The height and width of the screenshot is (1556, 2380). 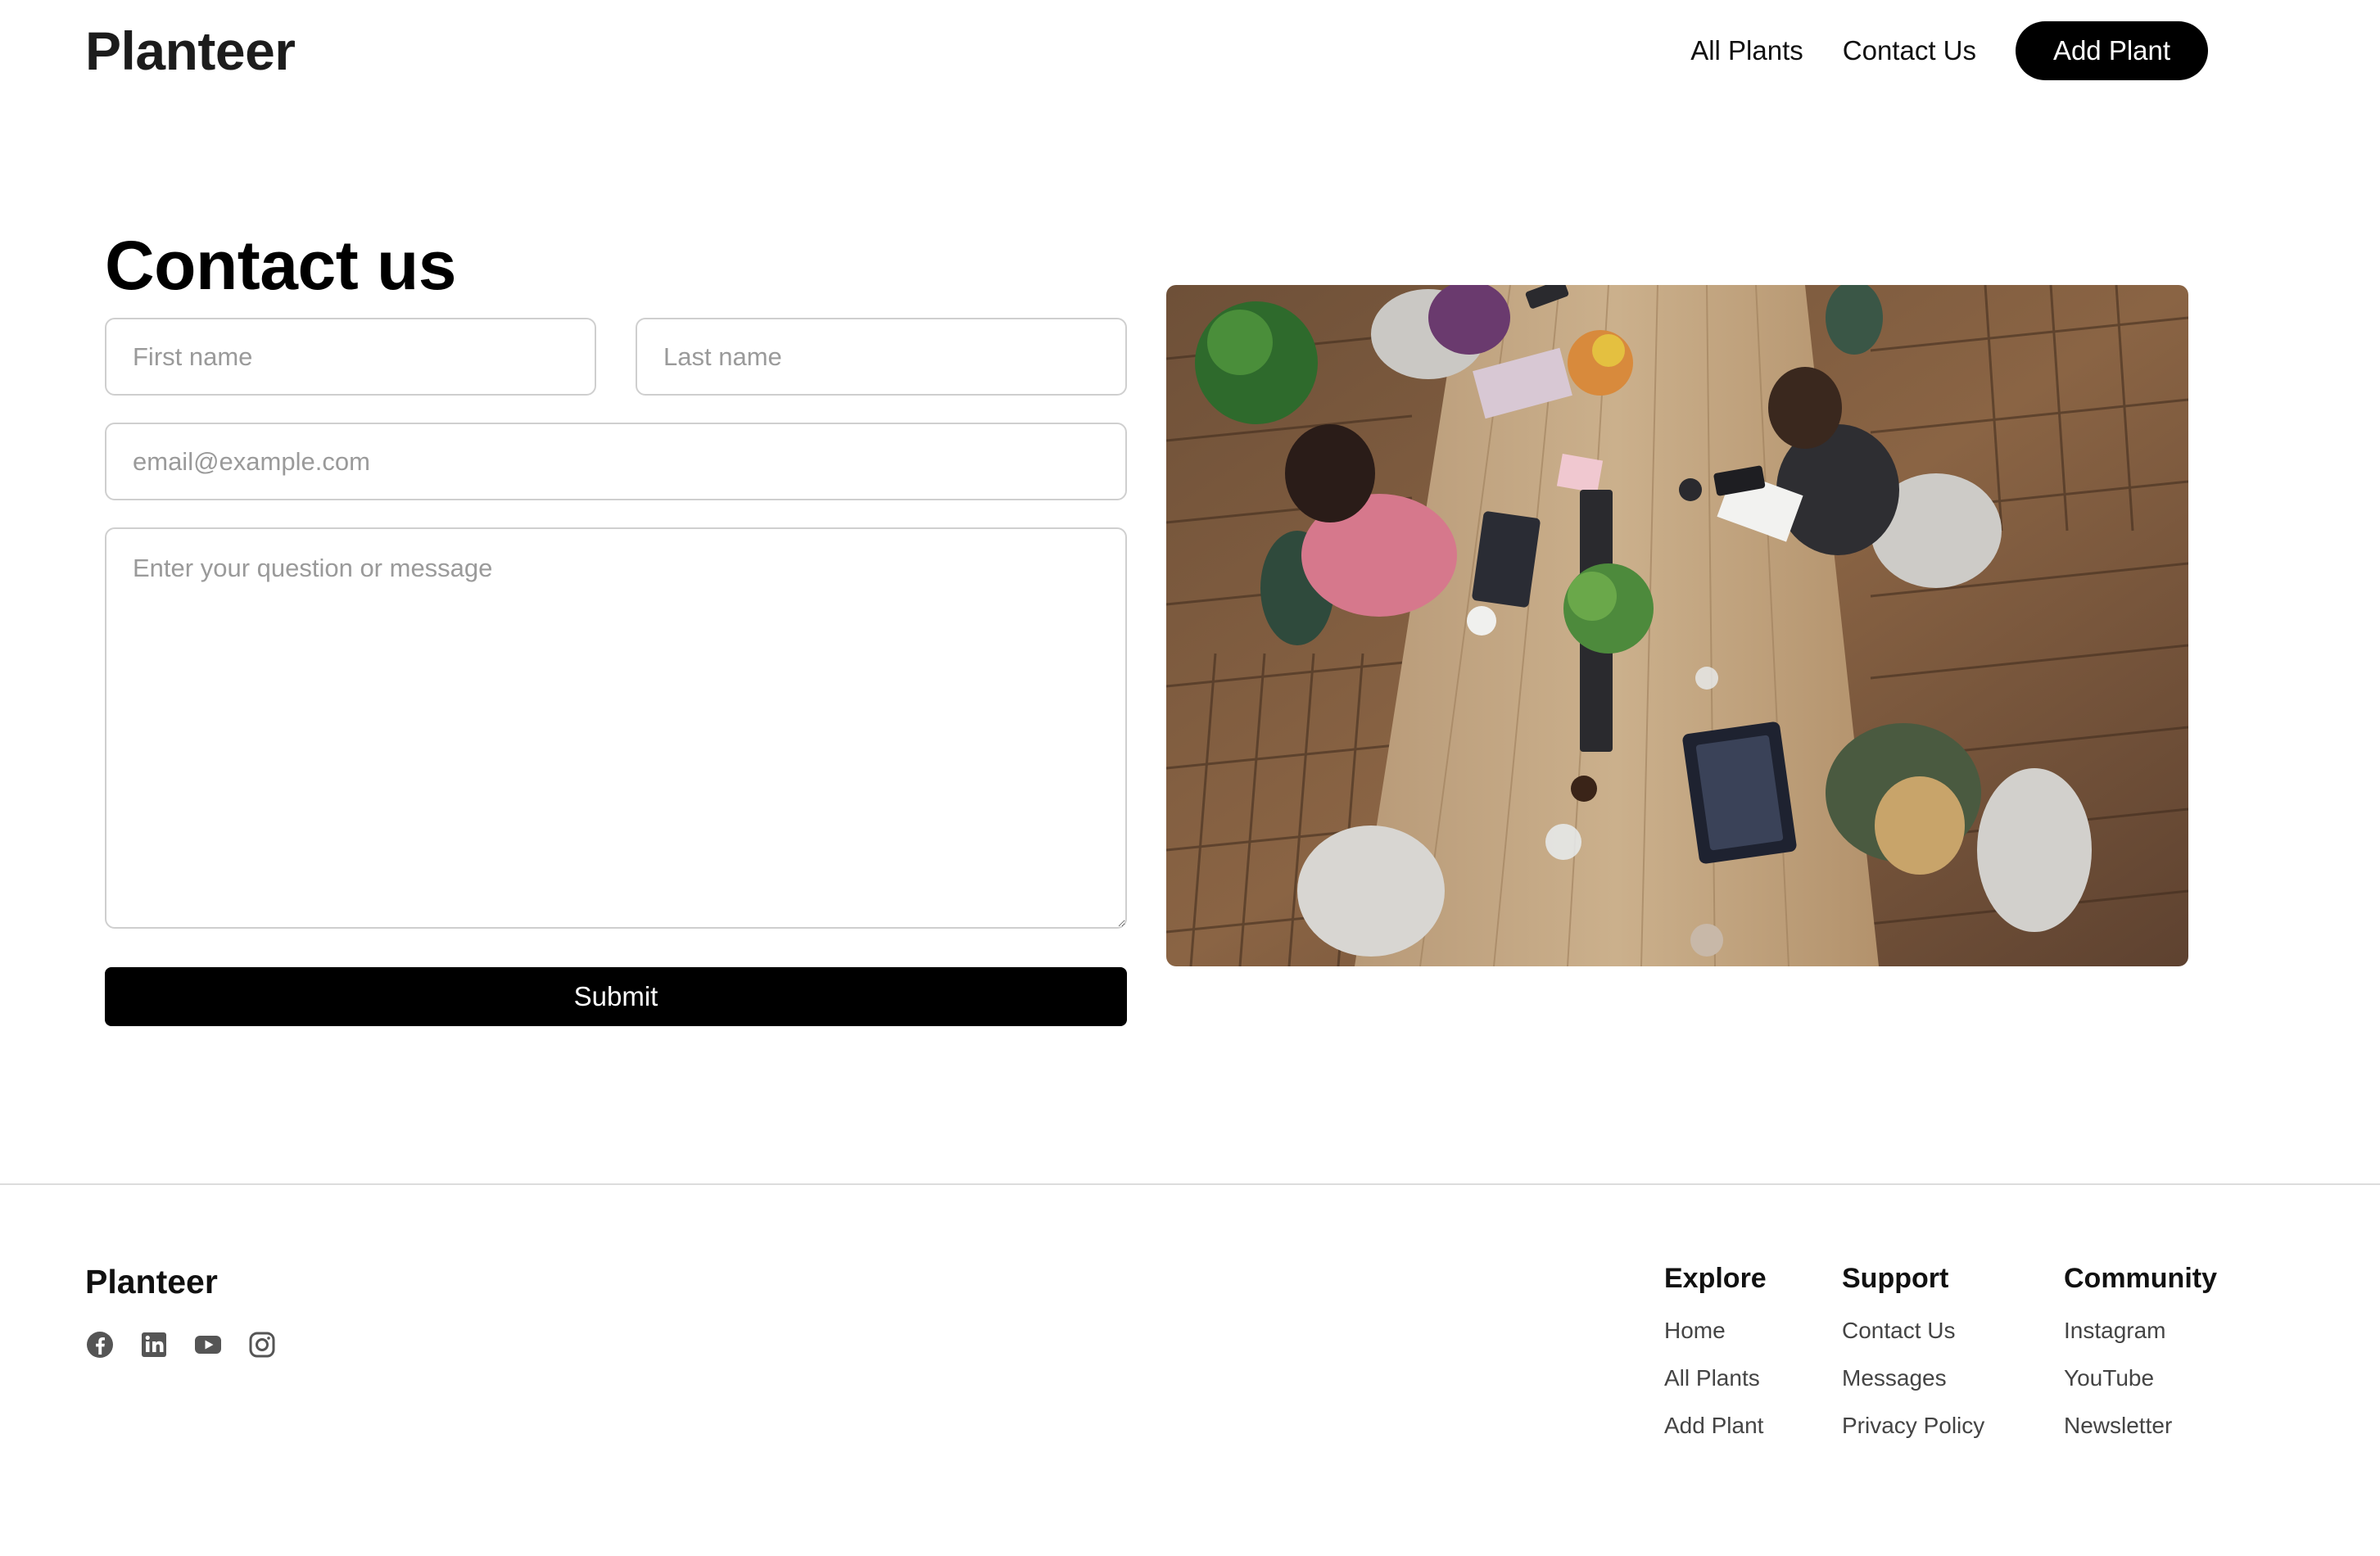 I want to click on facebook-icon, so click(x=100, y=1344).